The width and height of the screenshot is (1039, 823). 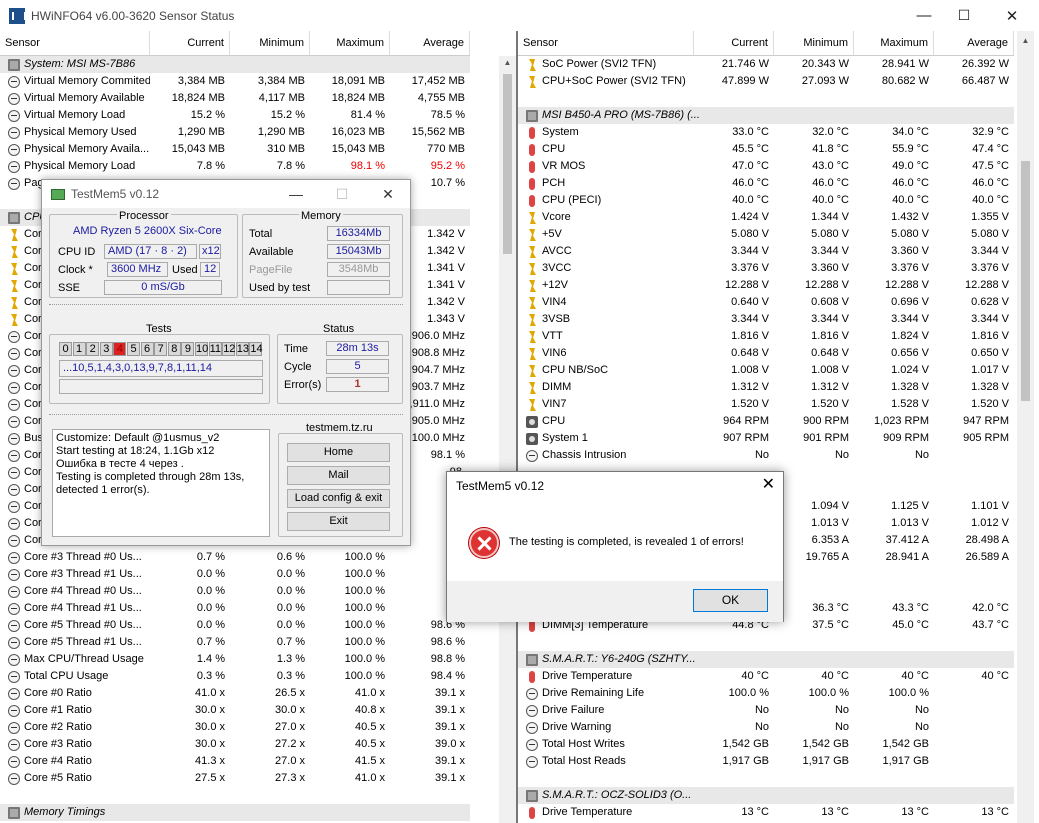 I want to click on sensor-row: Core #5 Ratio 27.5 x 27.3 x 41.0 x 39.1 x, so click(x=235, y=778).